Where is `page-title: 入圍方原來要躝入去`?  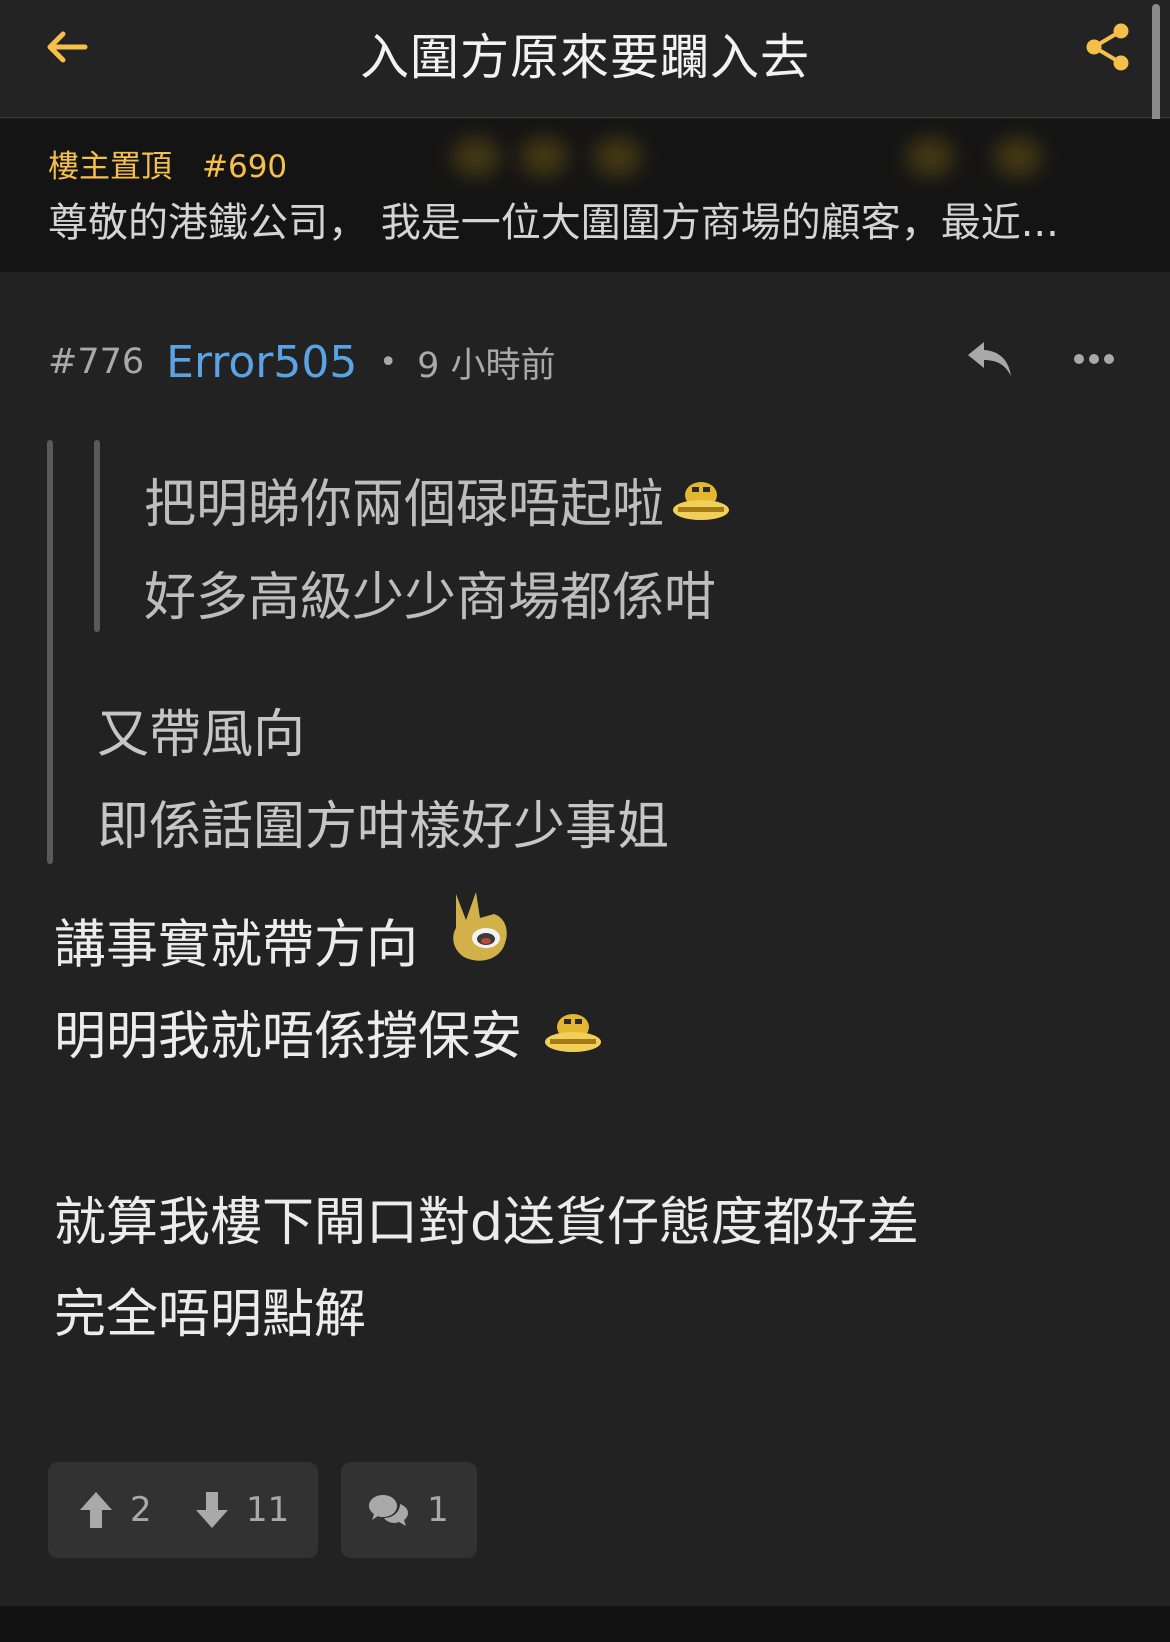 page-title: 入圍方原來要躝入去 is located at coordinates (584, 57).